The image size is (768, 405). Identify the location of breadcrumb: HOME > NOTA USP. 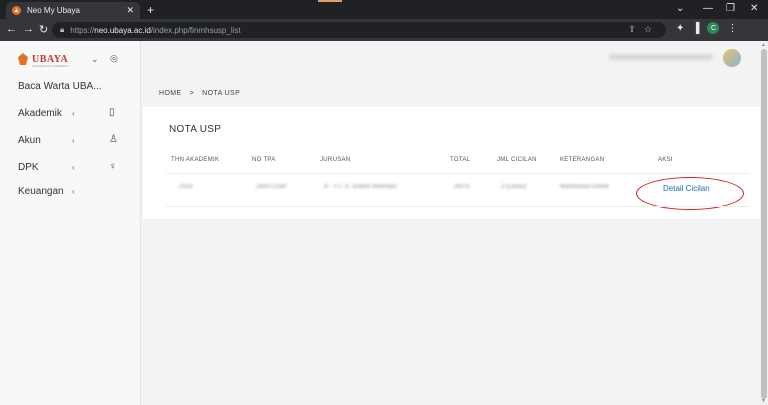
(199, 93).